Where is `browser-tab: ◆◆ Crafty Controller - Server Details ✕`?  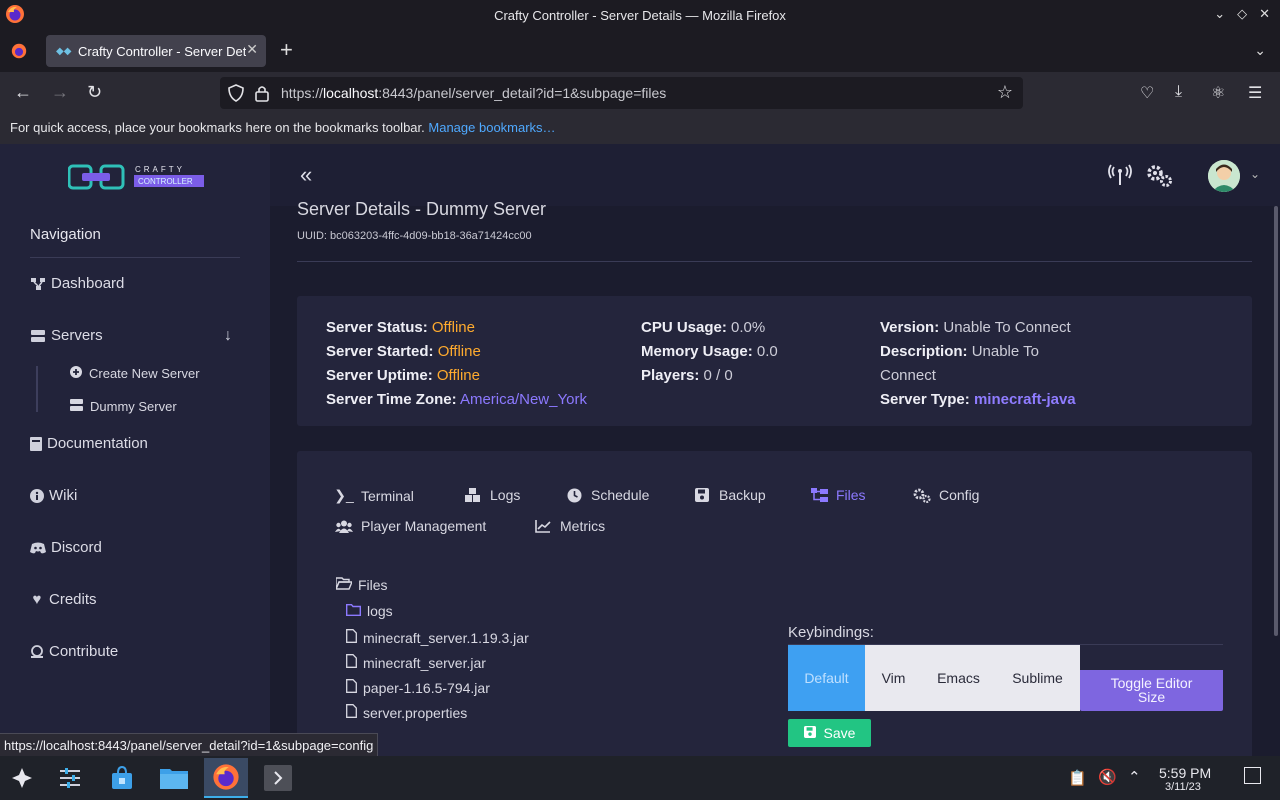 browser-tab: ◆◆ Crafty Controller - Server Details ✕ is located at coordinates (156, 51).